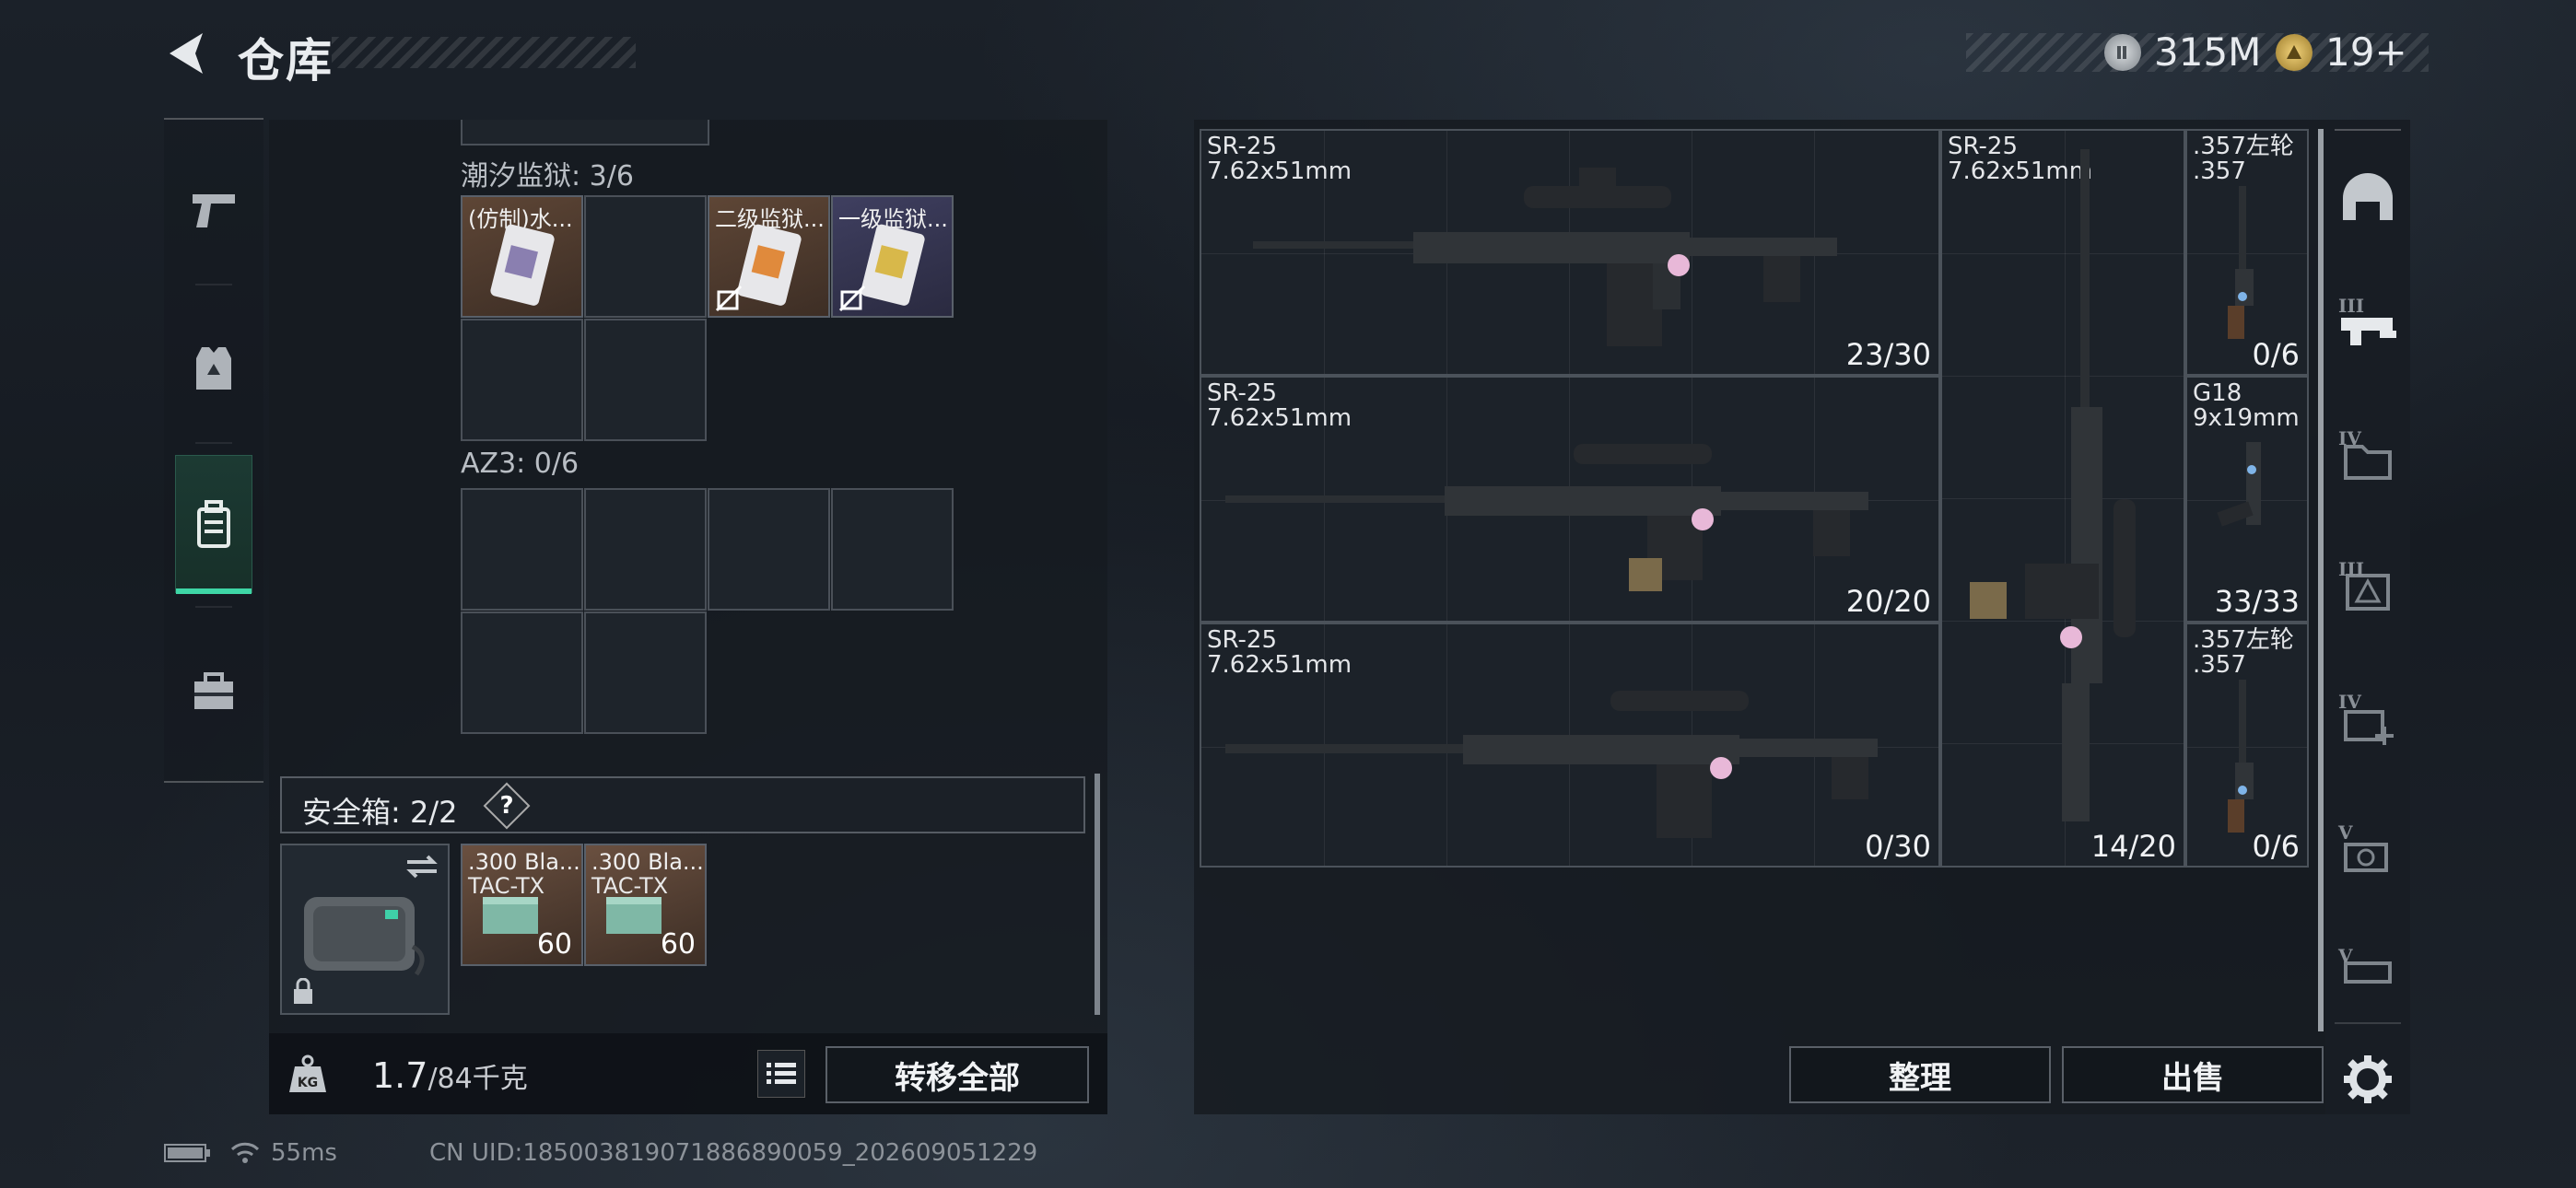  I want to click on back-button, so click(186, 53).